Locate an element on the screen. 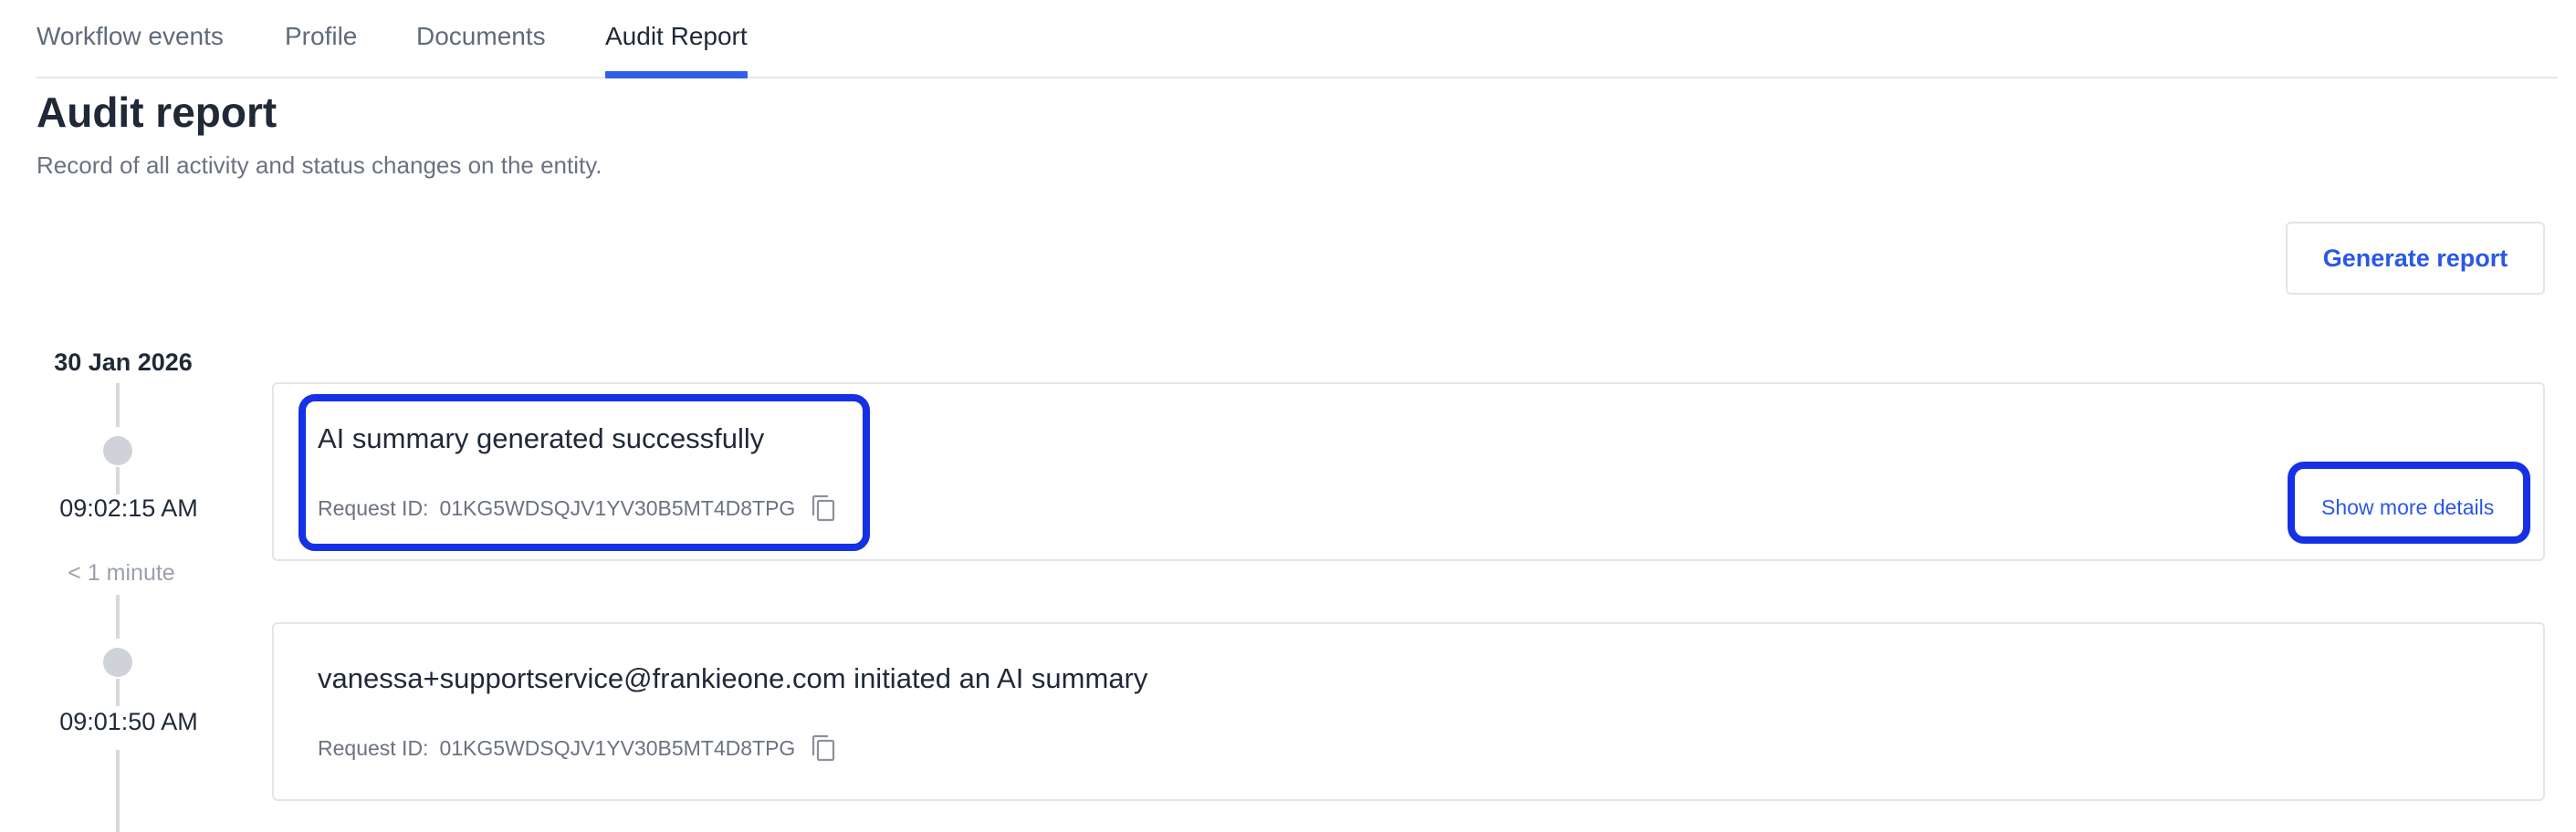 This screenshot has height=832, width=2576. active-tab-indicator is located at coordinates (676, 74).